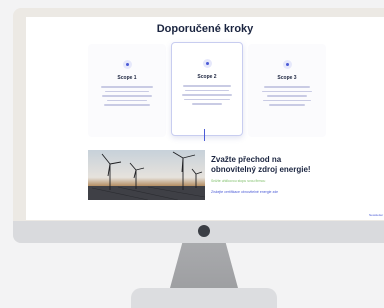 This screenshot has width=384, height=308. I want to click on scope-3-description, so click(287, 96).